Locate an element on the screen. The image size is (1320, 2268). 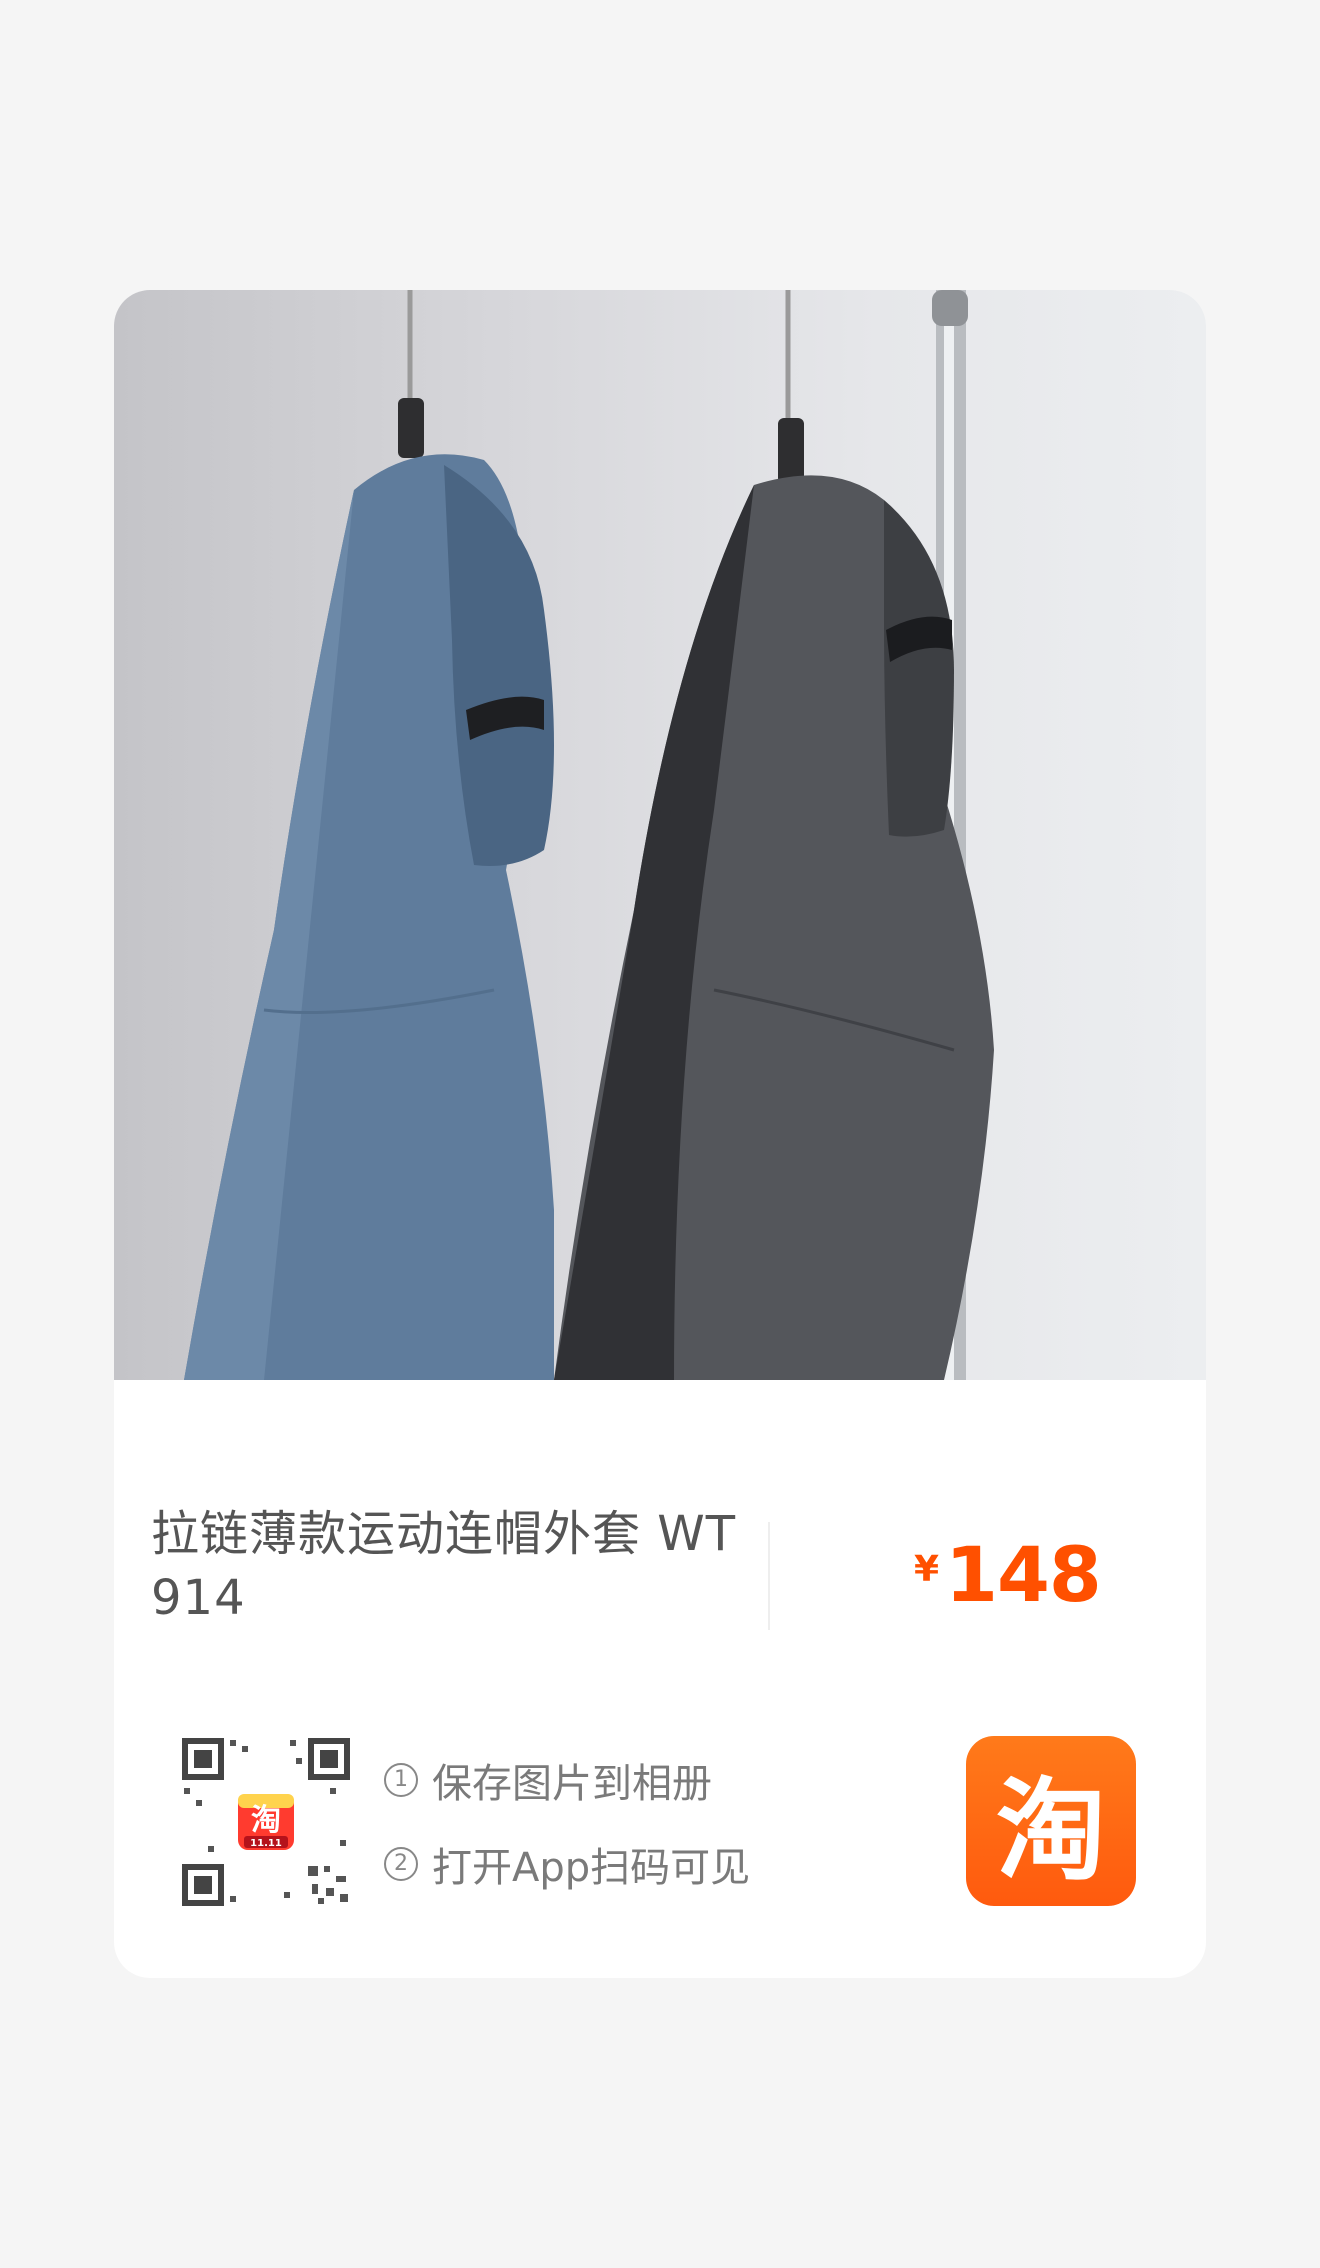
scan-instructions: 1 保存图片到相册 2 打开App扫码可见 is located at coordinates (567, 1832).